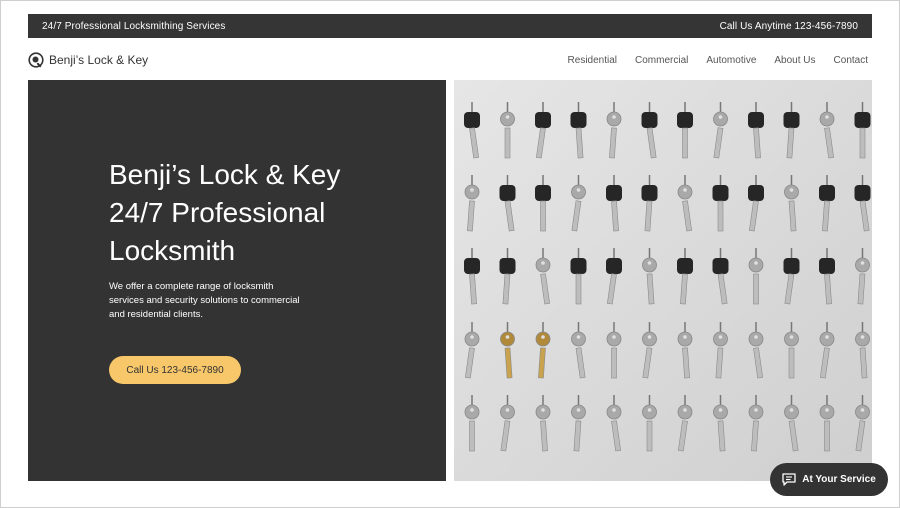 This screenshot has width=900, height=508. I want to click on chat-widget-button: At Your Service, so click(829, 479).